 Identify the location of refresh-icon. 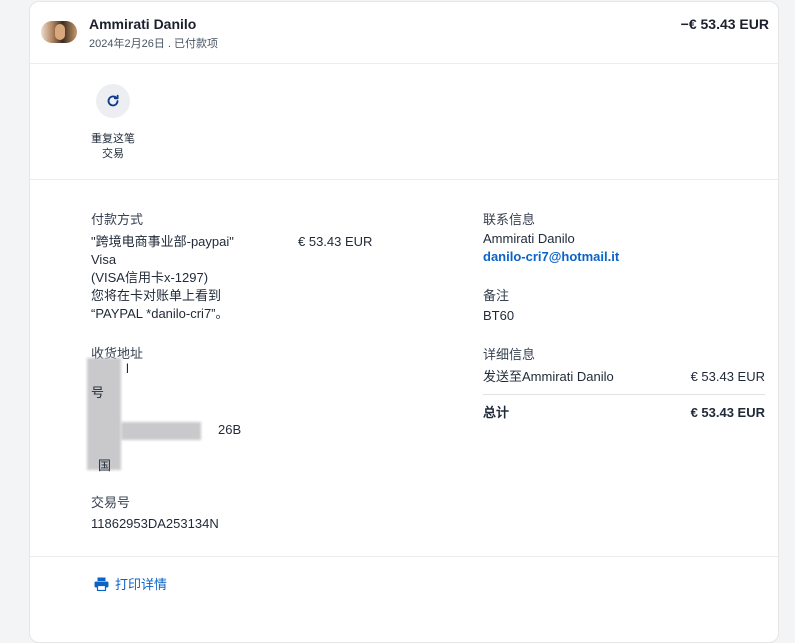
(113, 100).